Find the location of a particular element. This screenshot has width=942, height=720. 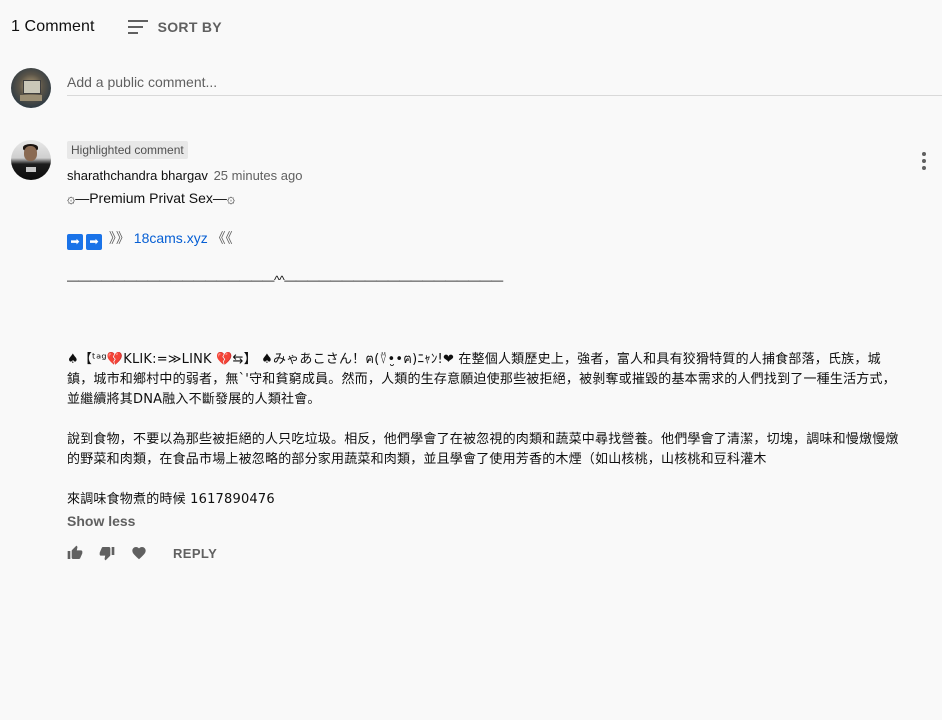

comment-actions: REPLY is located at coordinates (504, 553).